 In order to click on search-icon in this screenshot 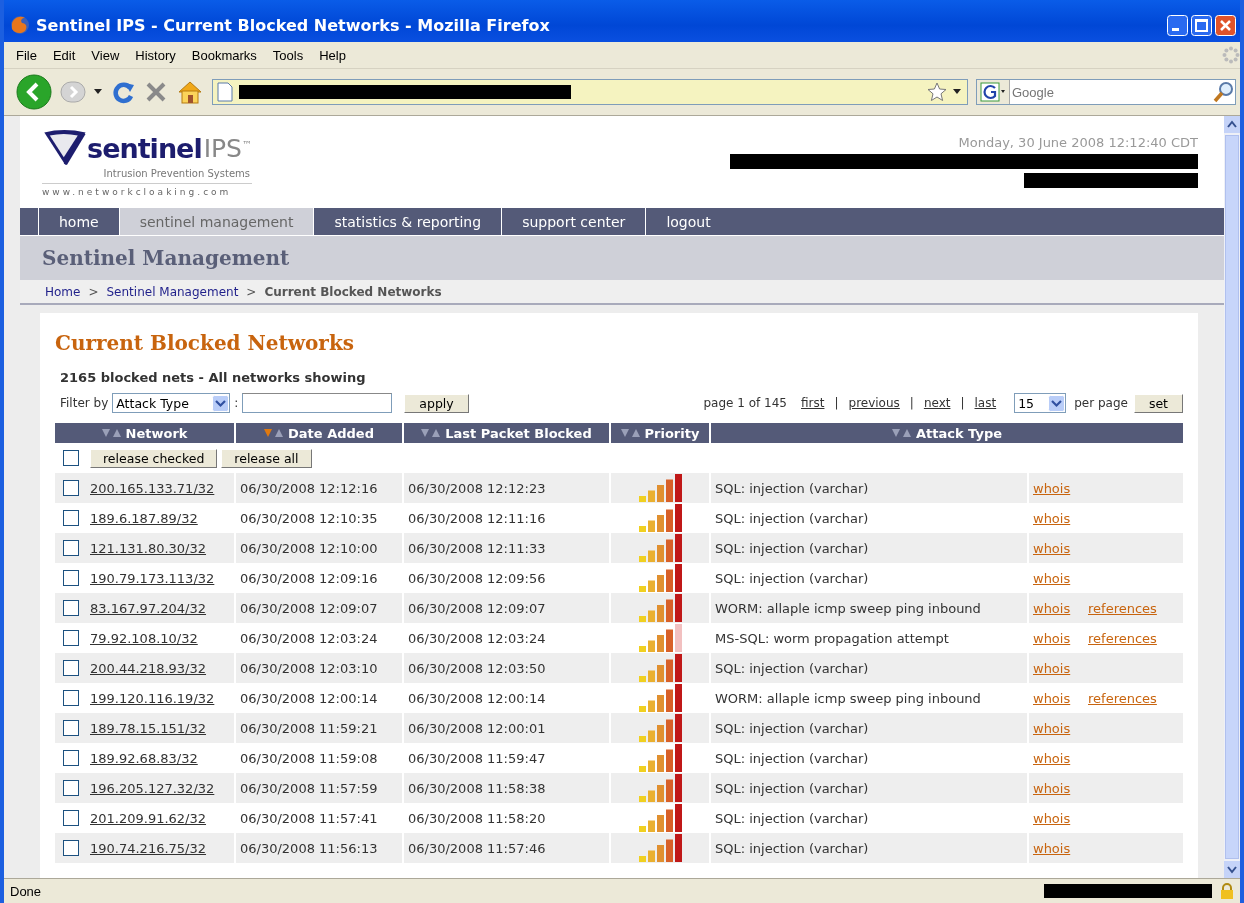, I will do `click(1224, 92)`.